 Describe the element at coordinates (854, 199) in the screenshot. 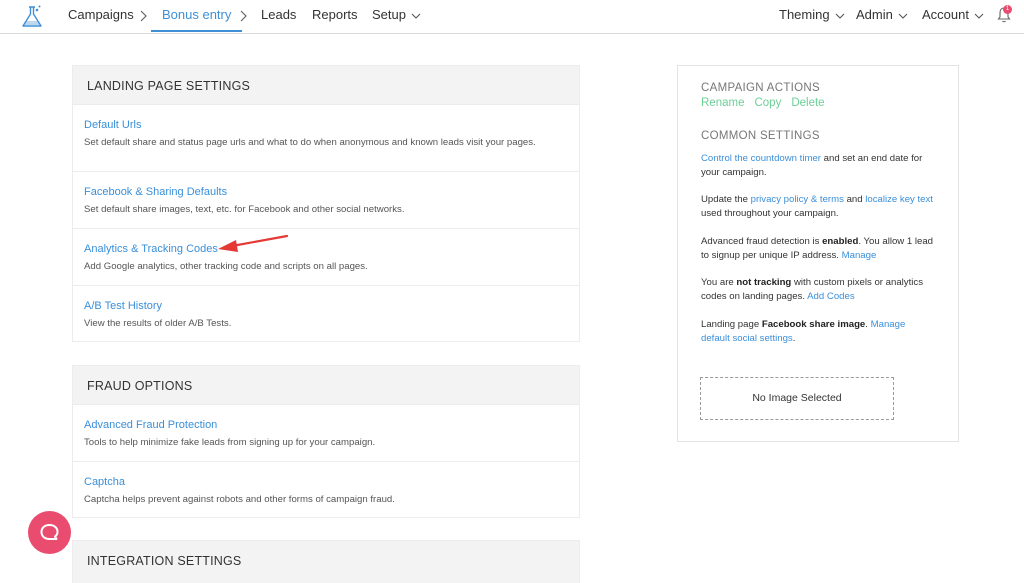

I see `privacy-and-text: and` at that location.